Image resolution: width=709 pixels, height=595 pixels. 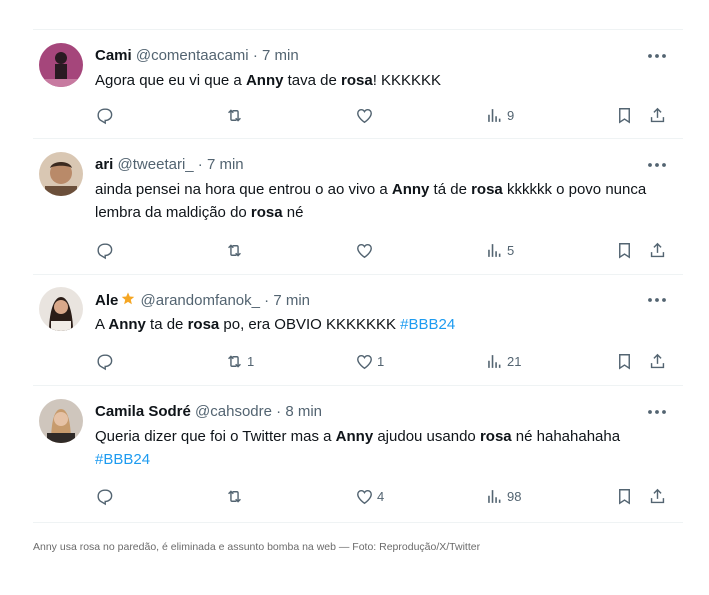 What do you see at coordinates (128, 298) in the screenshot?
I see `star-icon` at bounding box center [128, 298].